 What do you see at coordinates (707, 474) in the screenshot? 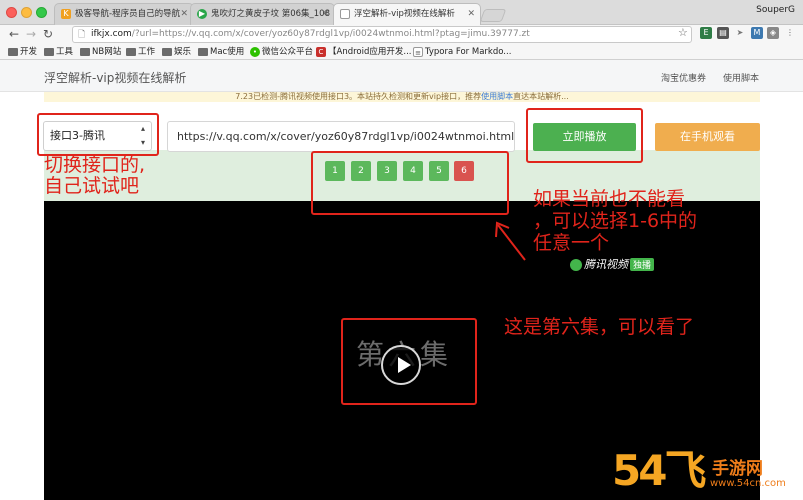
I see `site-watermark-logo: 54飞 手游网 www.54cn.com` at bounding box center [707, 474].